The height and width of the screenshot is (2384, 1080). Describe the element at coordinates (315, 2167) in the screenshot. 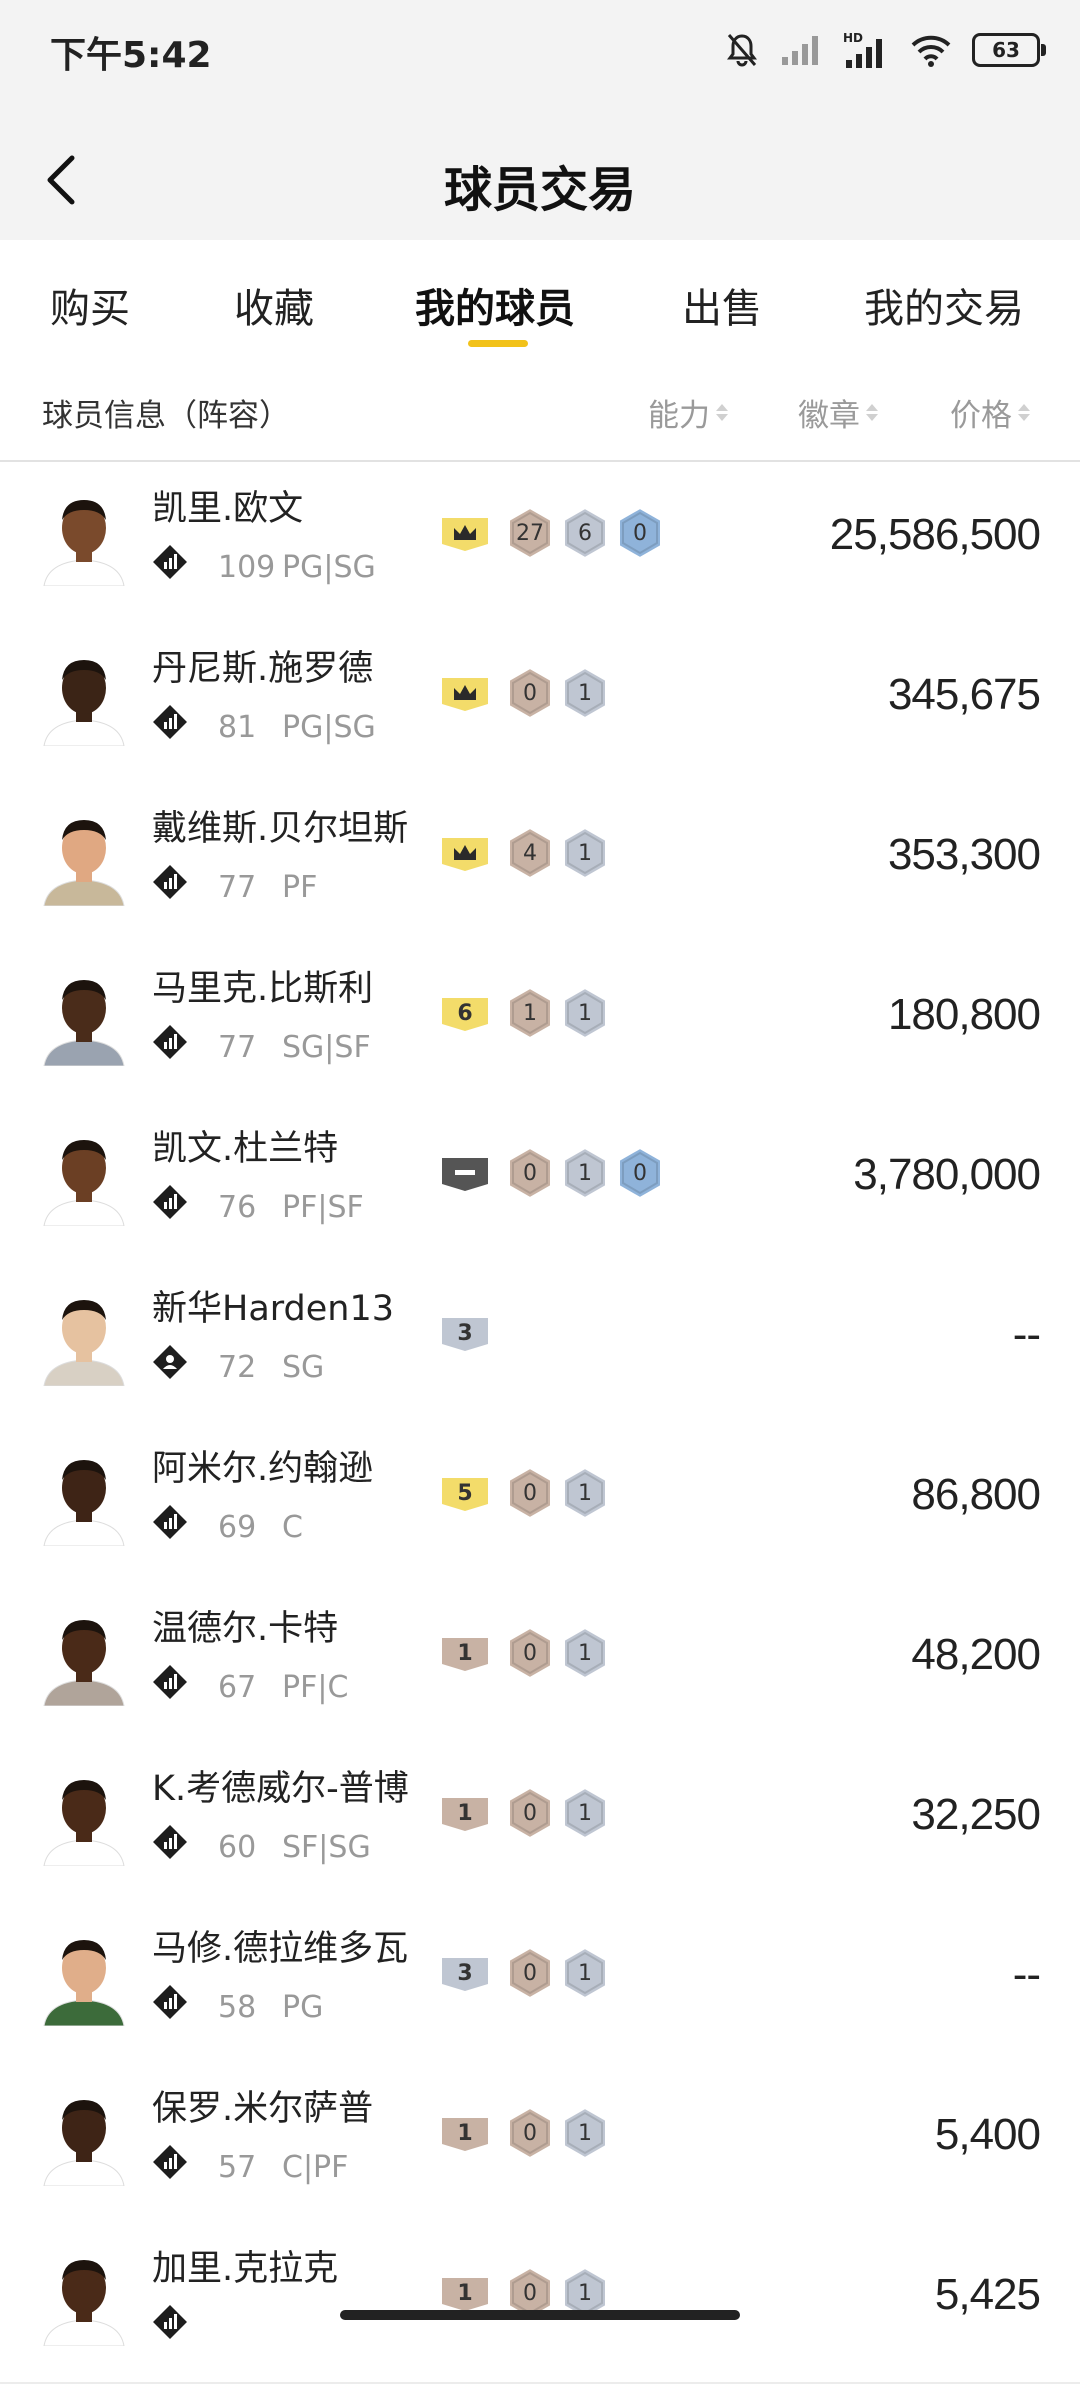

I see `player-position: C|PF` at that location.